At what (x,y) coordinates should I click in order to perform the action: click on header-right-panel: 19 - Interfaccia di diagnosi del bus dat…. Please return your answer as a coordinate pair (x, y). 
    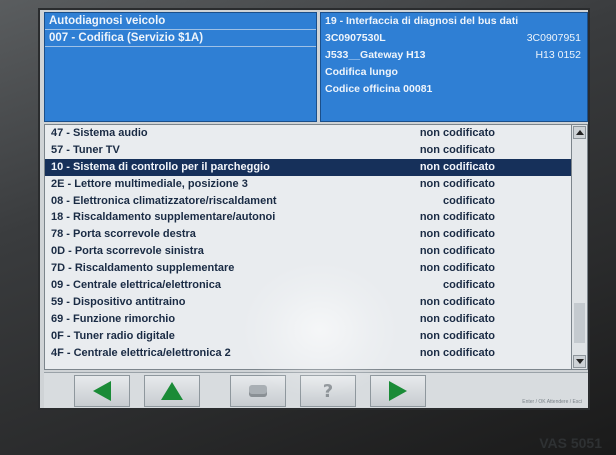
    Looking at the image, I should click on (454, 67).